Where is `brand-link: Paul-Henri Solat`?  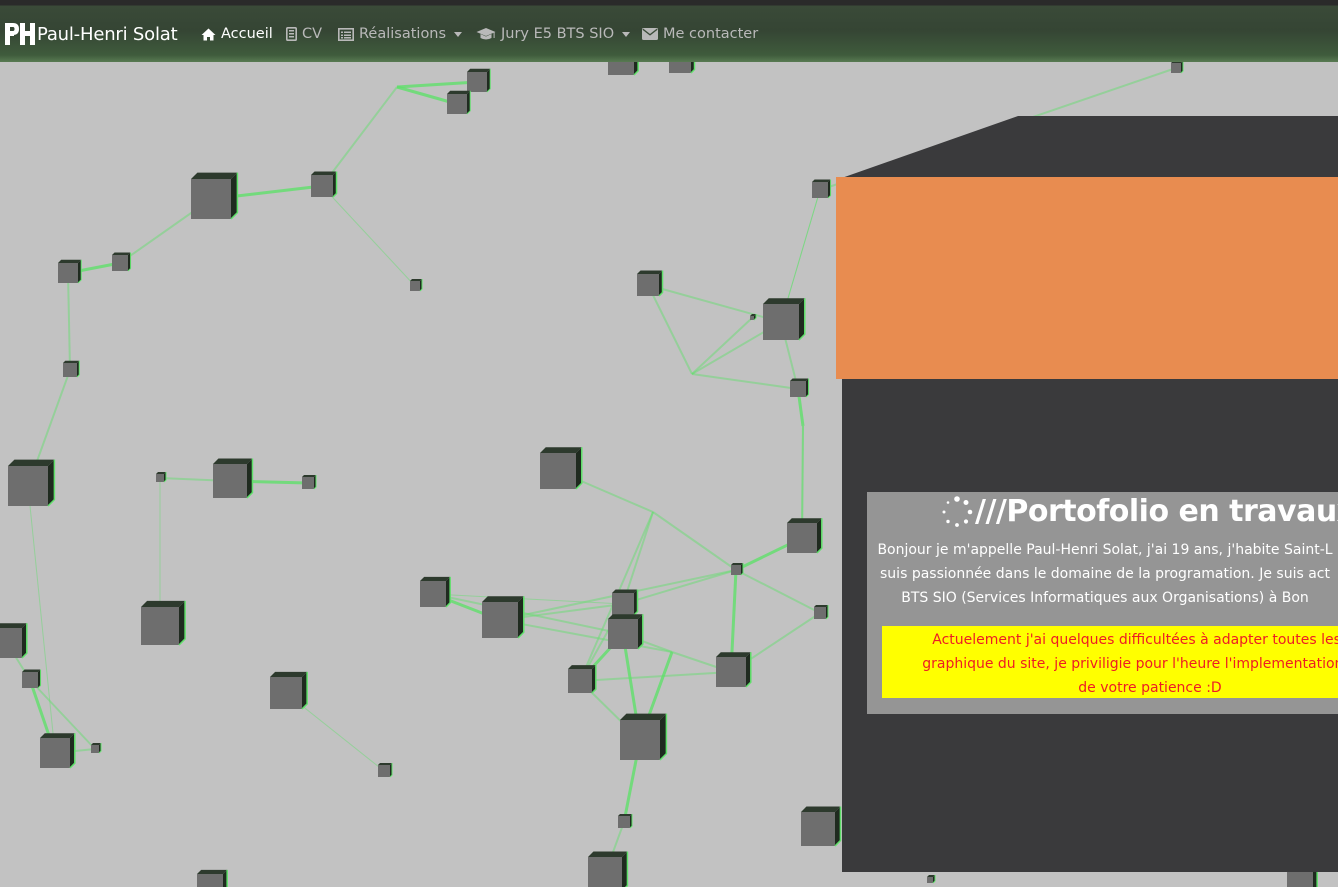
brand-link: Paul-Henri Solat is located at coordinates (91, 34).